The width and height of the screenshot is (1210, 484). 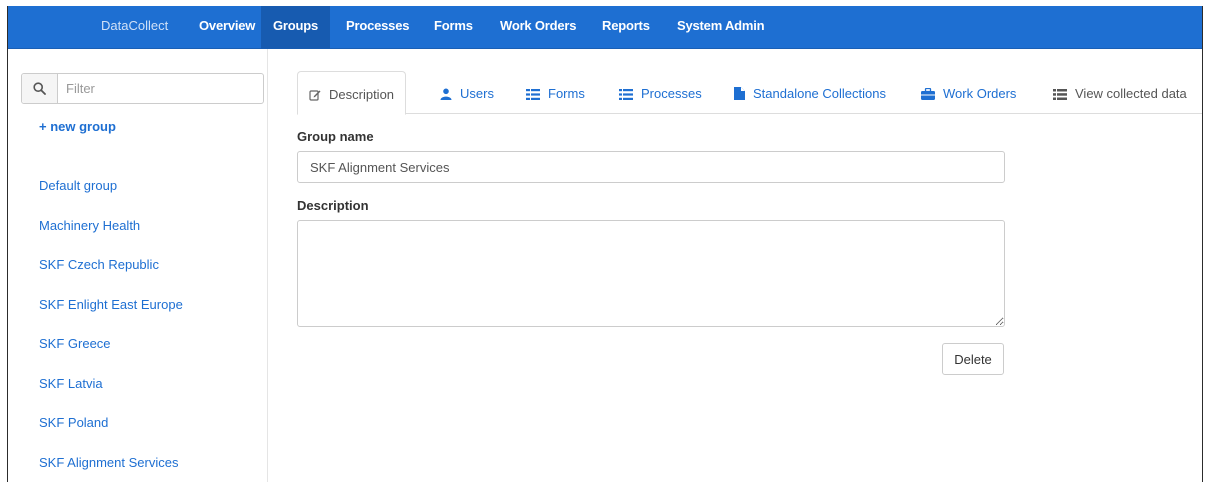 What do you see at coordinates (1060, 95) in the screenshot?
I see `th-list-icon` at bounding box center [1060, 95].